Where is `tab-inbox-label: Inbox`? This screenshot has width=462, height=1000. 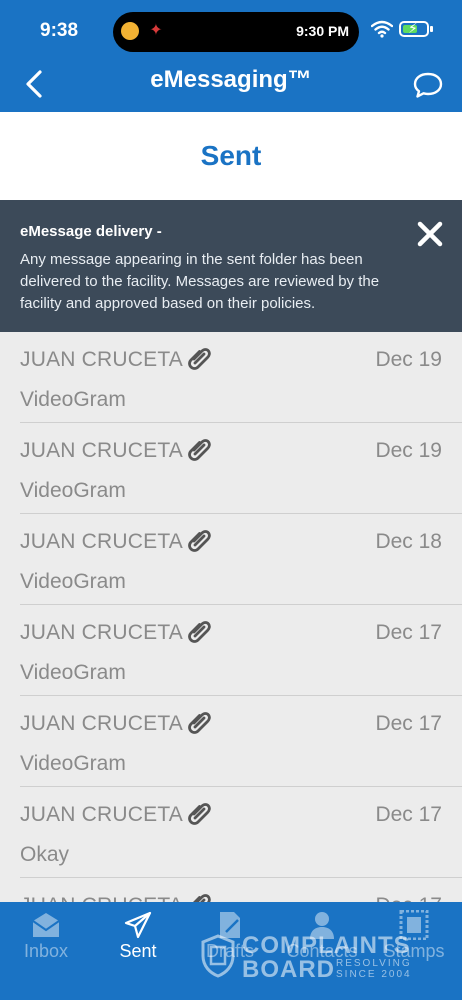 tab-inbox-label: Inbox is located at coordinates (46, 951).